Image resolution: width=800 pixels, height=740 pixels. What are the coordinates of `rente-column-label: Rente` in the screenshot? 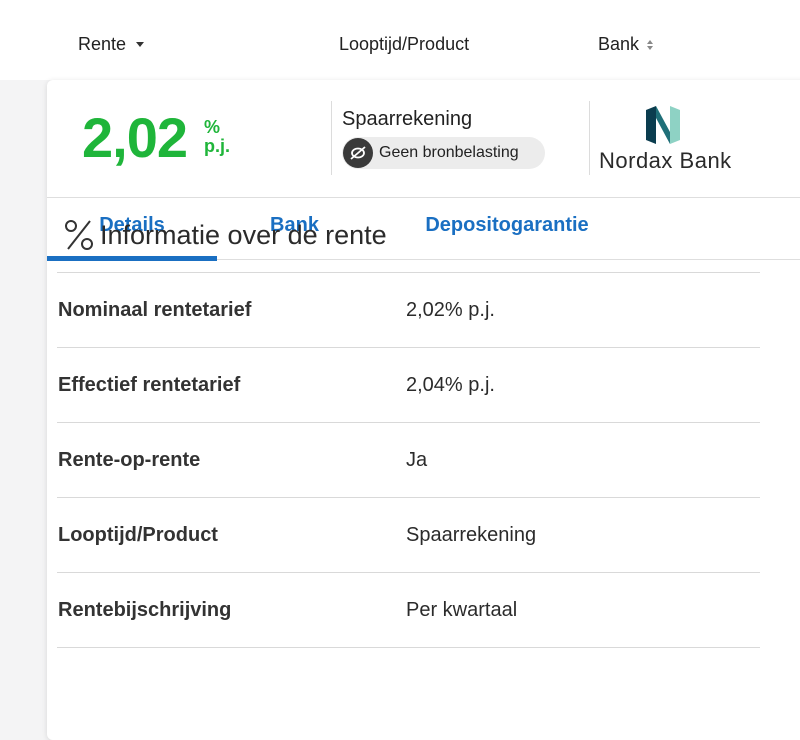 It's located at (102, 44).